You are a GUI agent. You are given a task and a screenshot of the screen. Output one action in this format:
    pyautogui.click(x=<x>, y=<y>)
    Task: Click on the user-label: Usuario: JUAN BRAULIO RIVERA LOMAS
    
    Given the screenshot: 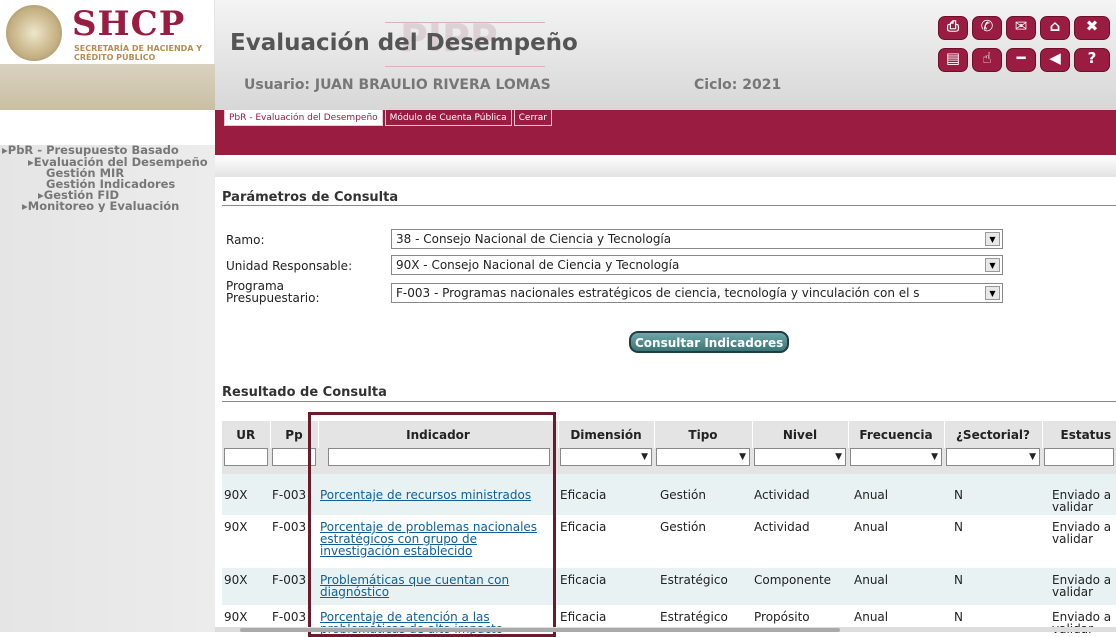 What is the action you would take?
    pyautogui.click(x=397, y=85)
    